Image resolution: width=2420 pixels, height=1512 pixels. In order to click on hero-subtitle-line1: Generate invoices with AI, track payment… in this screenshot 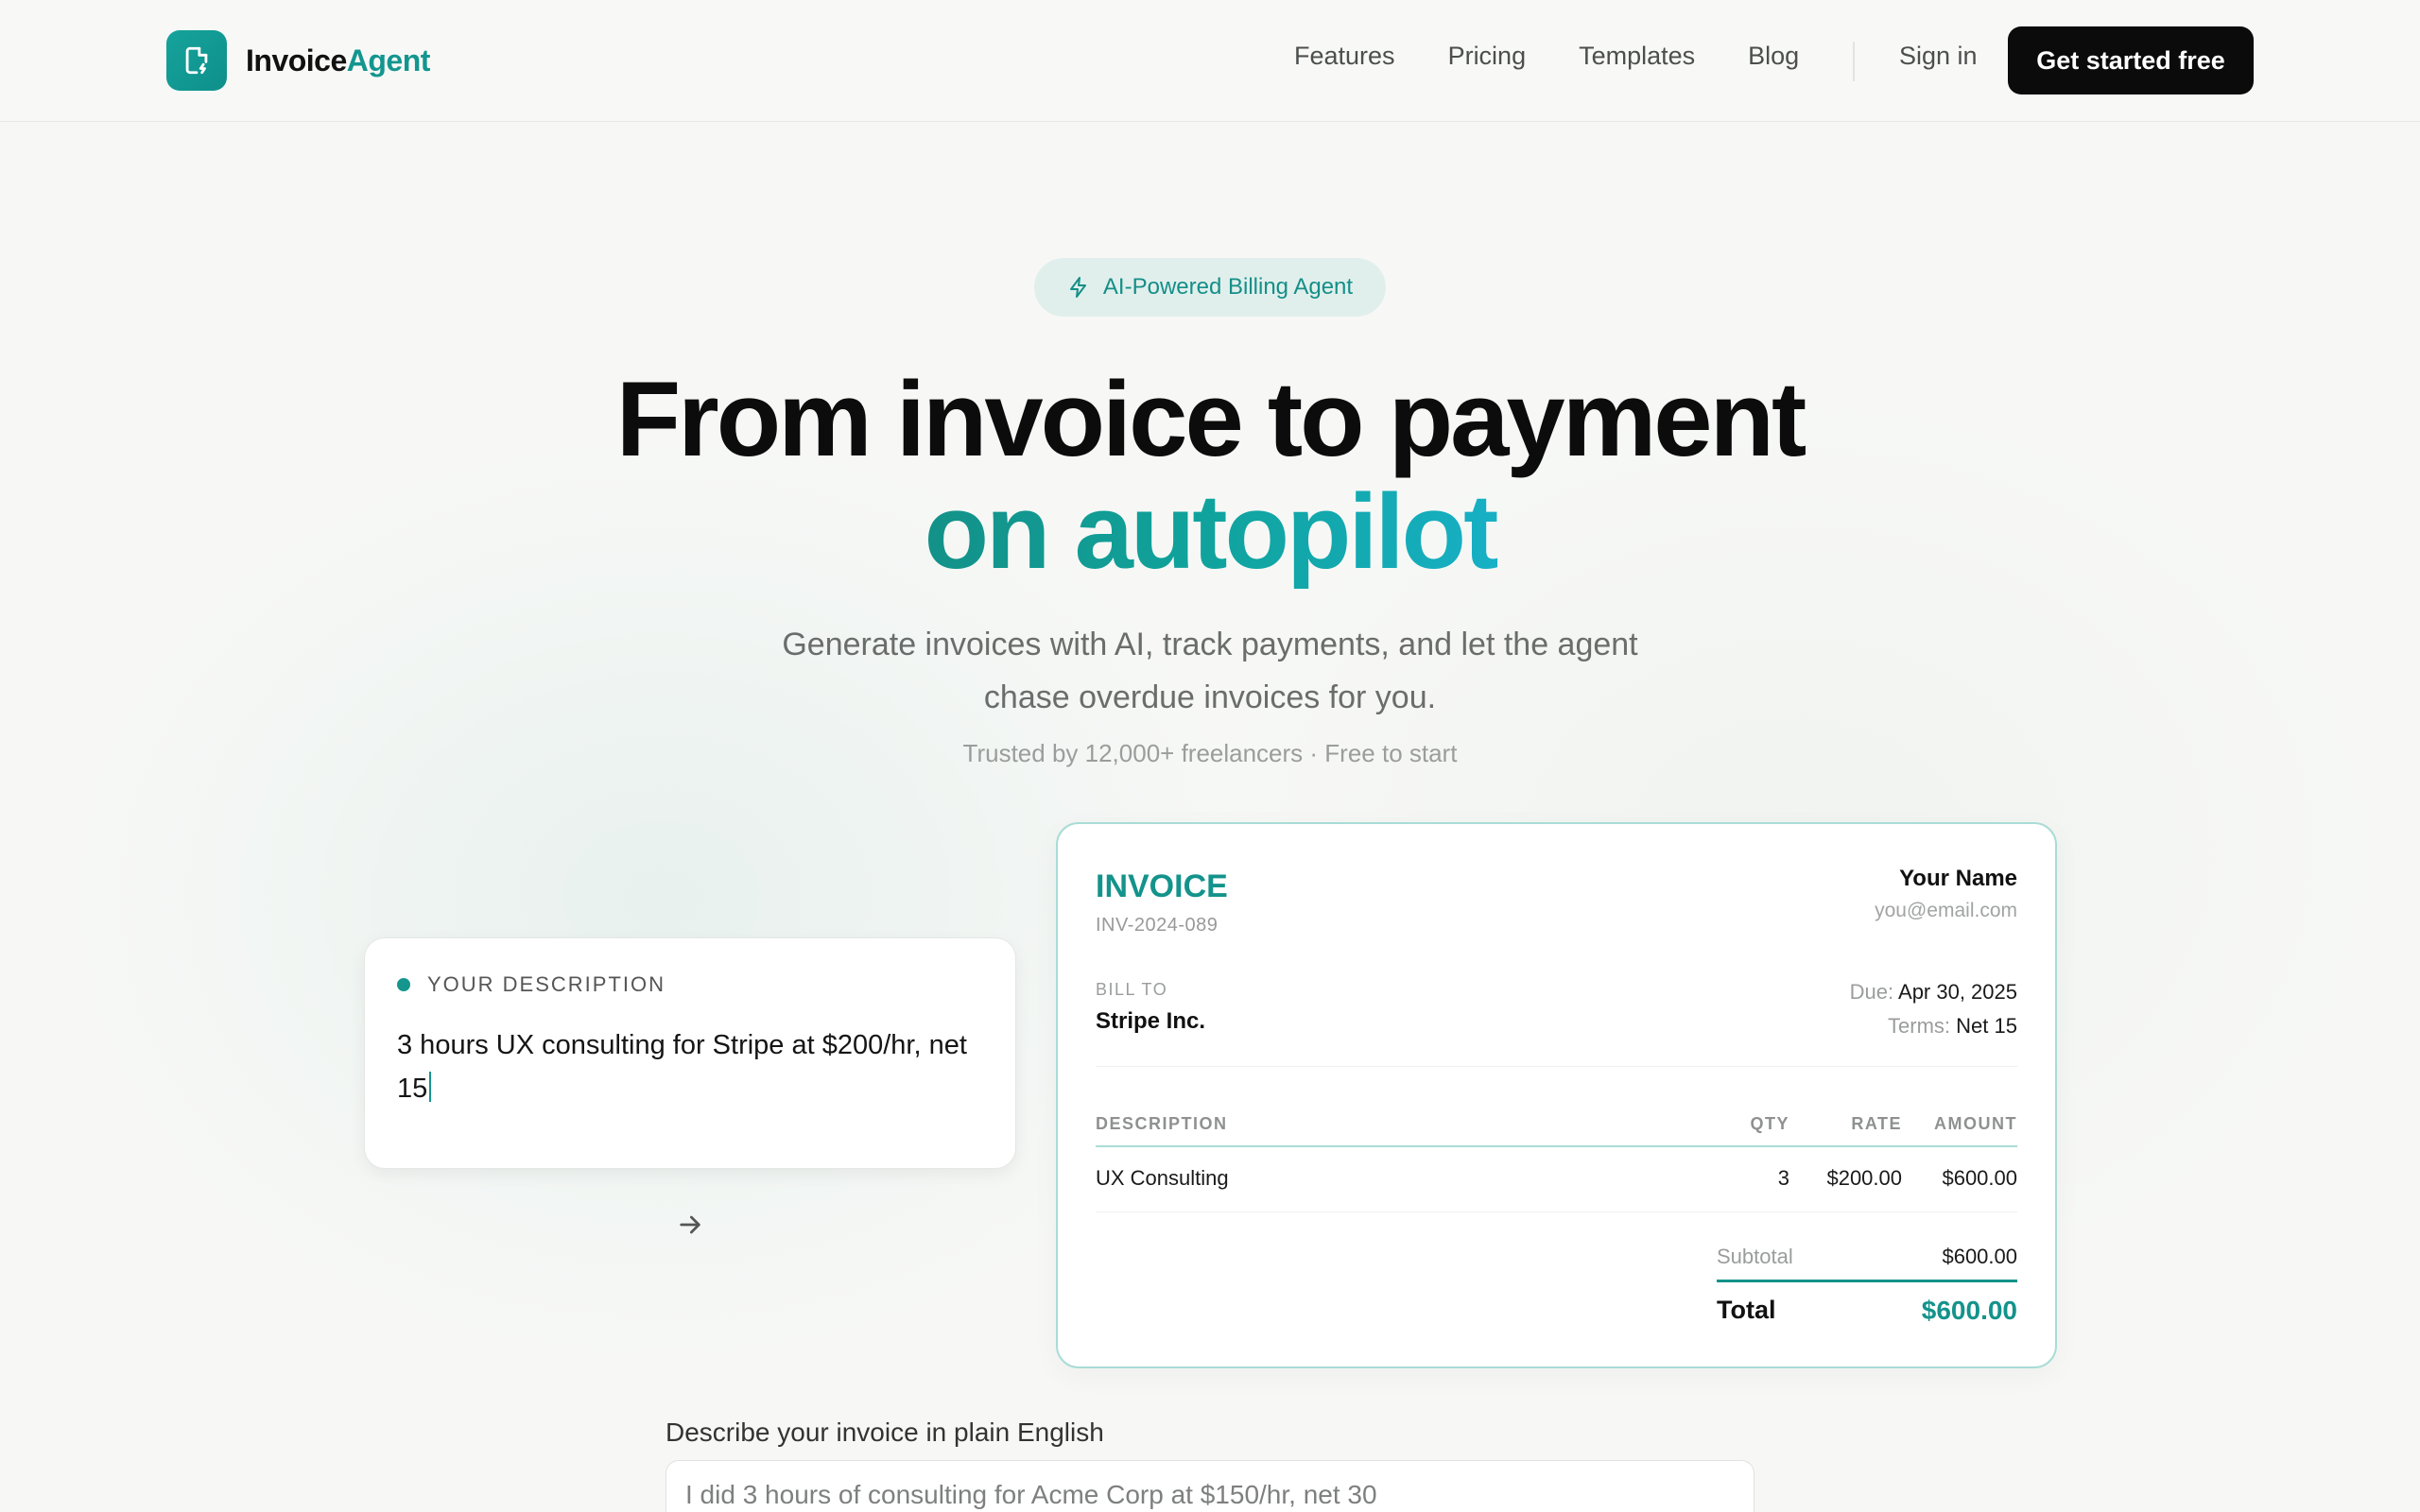, I will do `click(1210, 644)`.